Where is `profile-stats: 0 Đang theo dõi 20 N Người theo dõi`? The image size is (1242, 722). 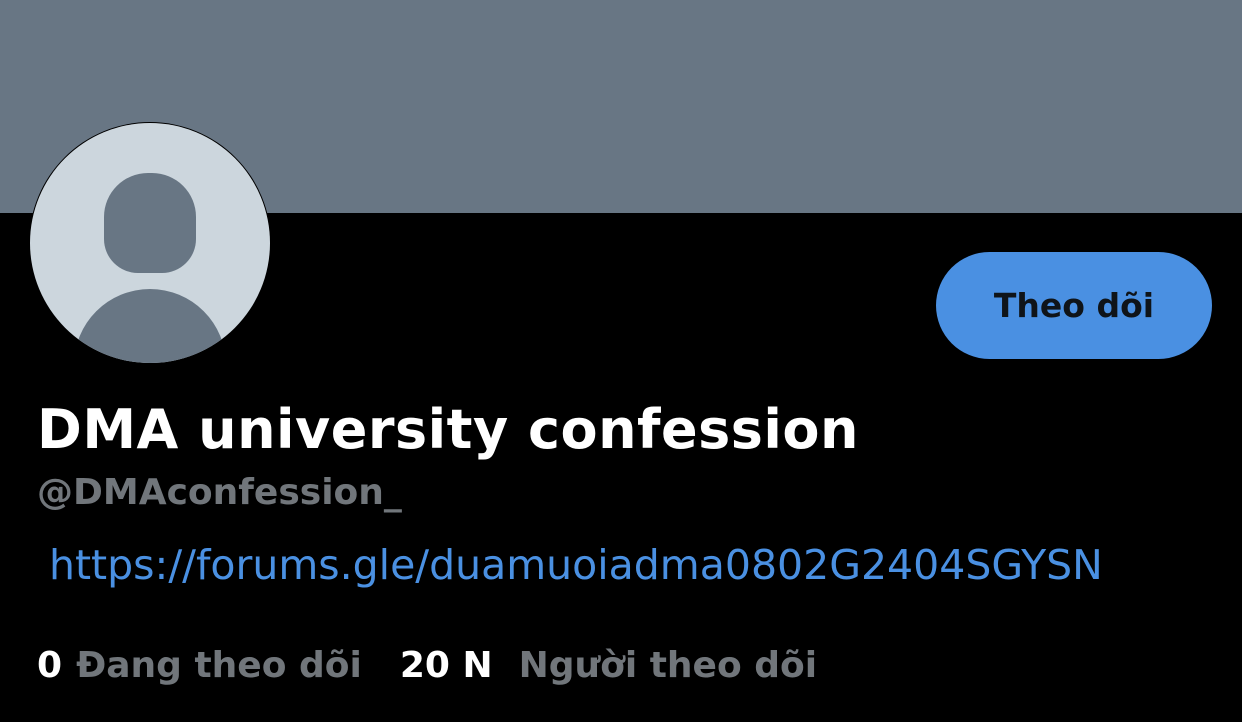
profile-stats: 0 Đang theo dõi 20 N Người theo dõi is located at coordinates (427, 665).